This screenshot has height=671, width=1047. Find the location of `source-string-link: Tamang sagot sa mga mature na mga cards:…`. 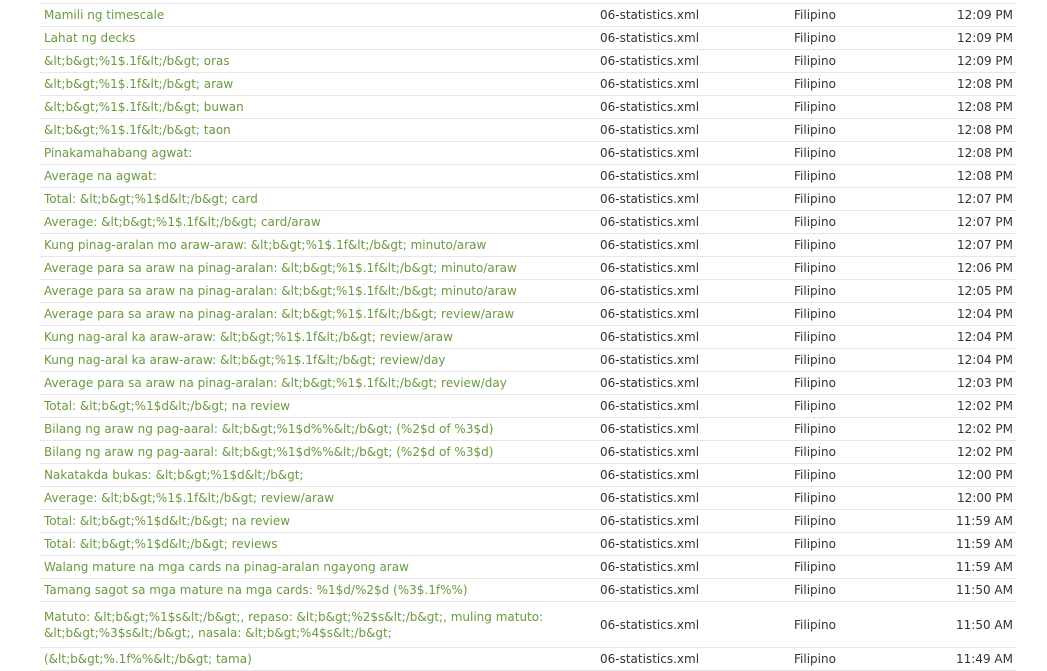

source-string-link: Tamang sagot sa mga mature na mga cards:… is located at coordinates (314, 590).